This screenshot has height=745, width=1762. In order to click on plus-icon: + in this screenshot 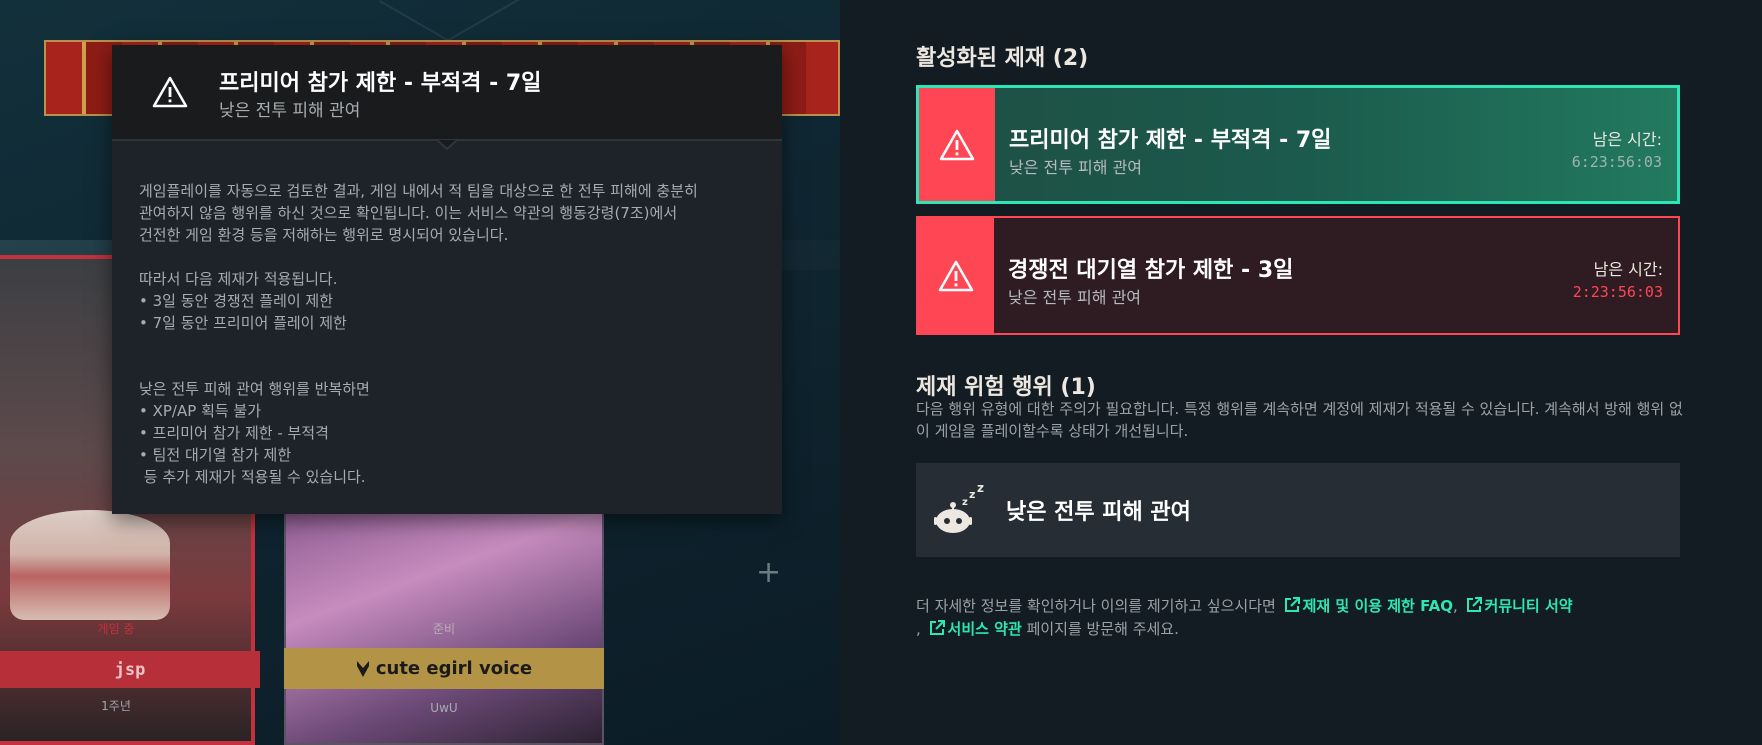, I will do `click(768, 572)`.